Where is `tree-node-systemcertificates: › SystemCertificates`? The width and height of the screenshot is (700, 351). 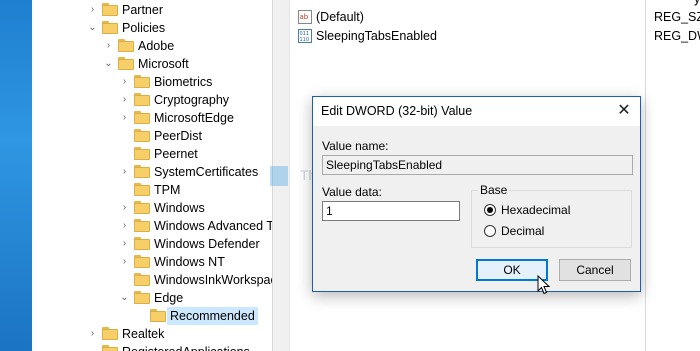
tree-node-systemcertificates: › SystemCertificates is located at coordinates (196, 172).